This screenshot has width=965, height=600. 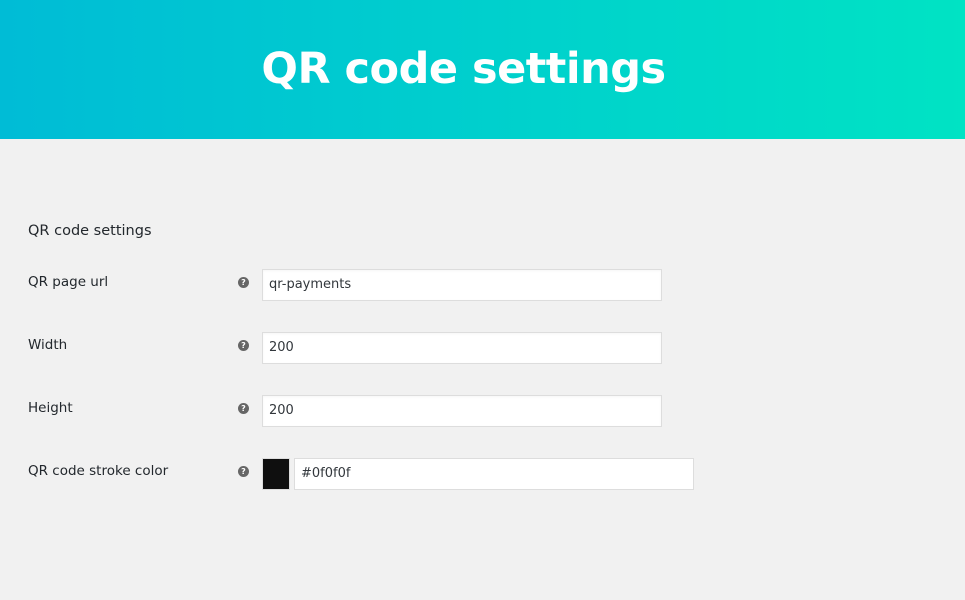 What do you see at coordinates (68, 282) in the screenshot?
I see `field-label-qr-page-url: QR page url` at bounding box center [68, 282].